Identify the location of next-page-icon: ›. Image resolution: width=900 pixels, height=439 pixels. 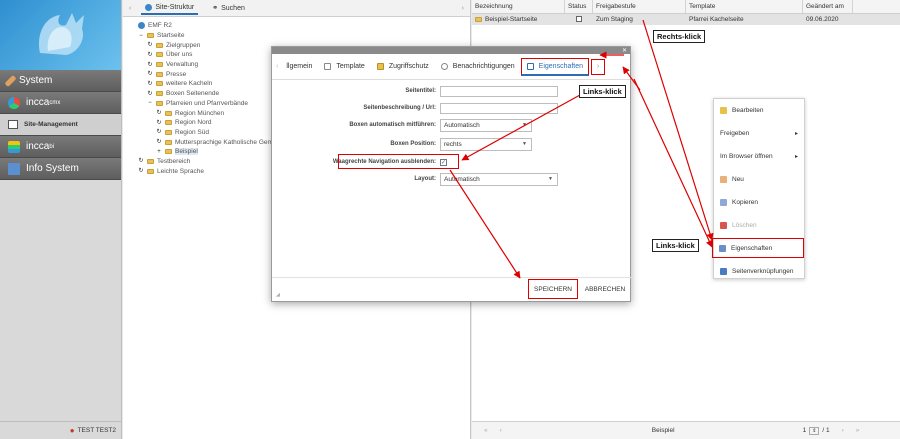
(843, 430).